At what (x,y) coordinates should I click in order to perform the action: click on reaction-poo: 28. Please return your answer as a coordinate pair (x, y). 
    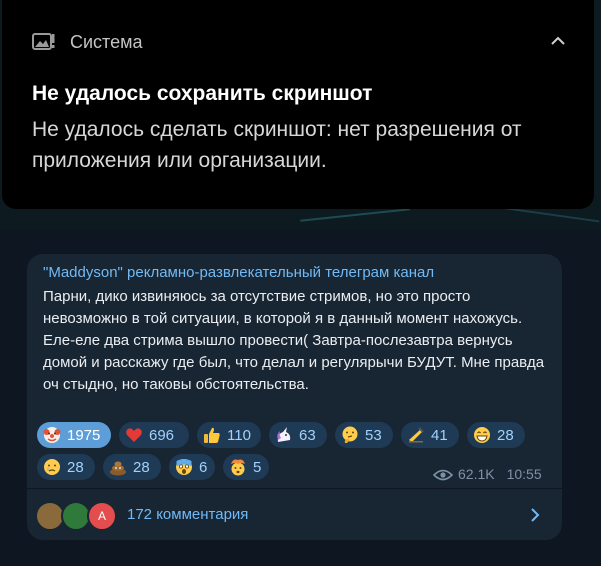
    Looking at the image, I should click on (132, 467).